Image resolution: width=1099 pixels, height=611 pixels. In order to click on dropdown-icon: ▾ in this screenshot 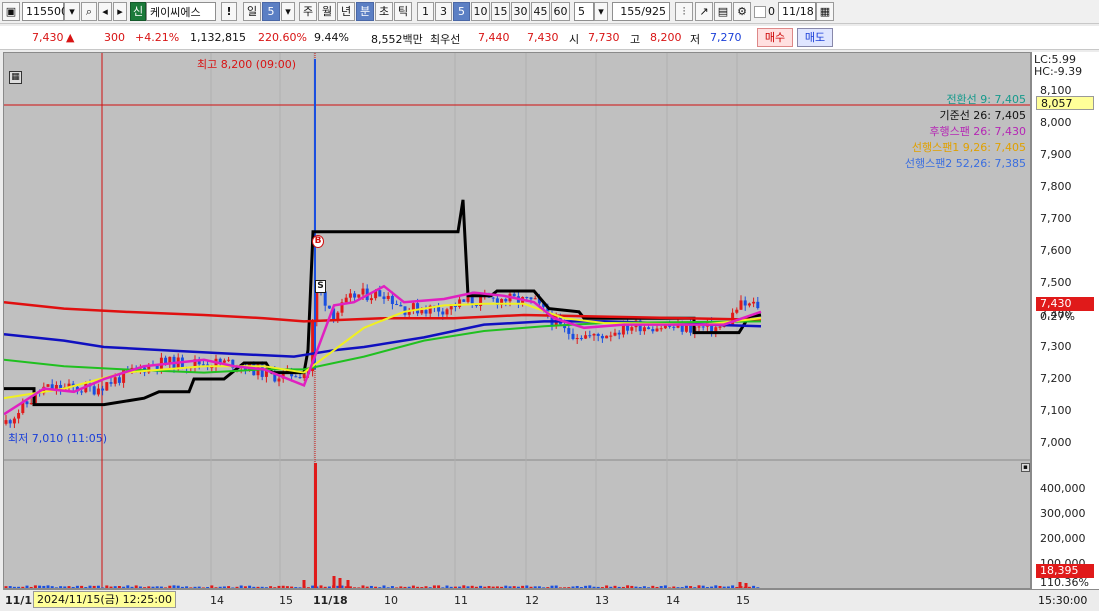, I will do `click(72, 11)`.